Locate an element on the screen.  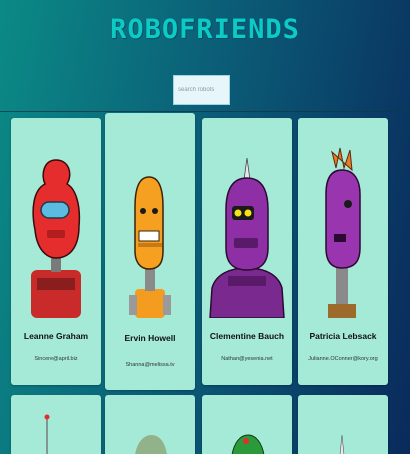
robot-card: Ervin Howell Shanna@melissa.tv is located at coordinates (150, 251).